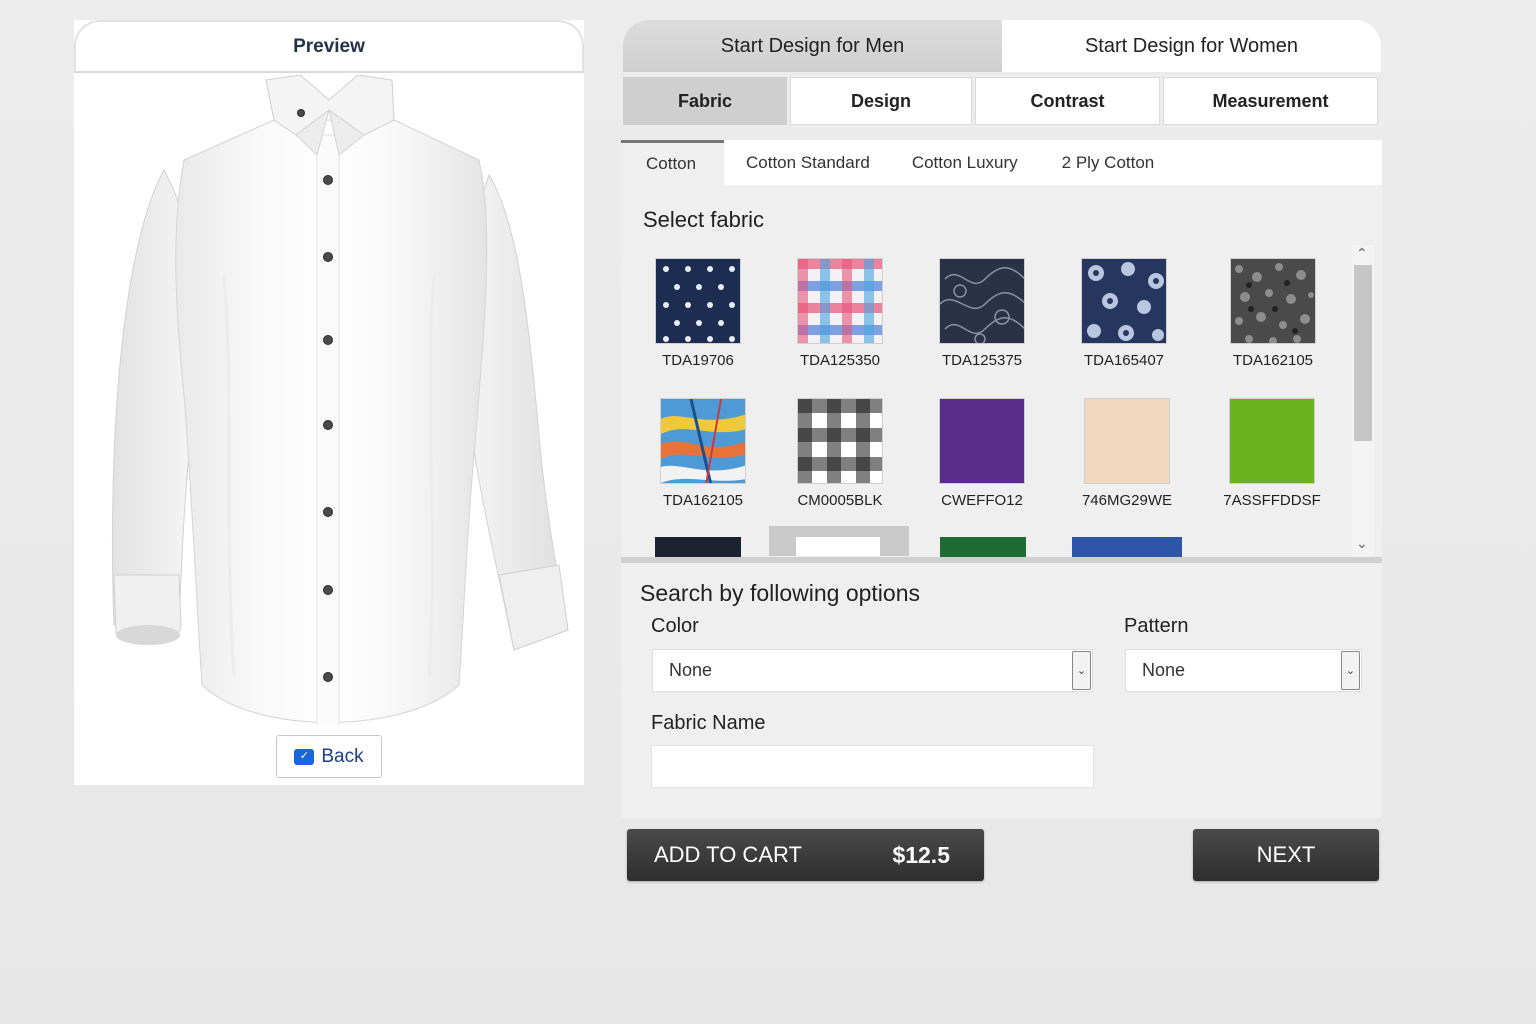  Describe the element at coordinates (1067, 101) in the screenshot. I see `tab-contrast: Contrast` at that location.